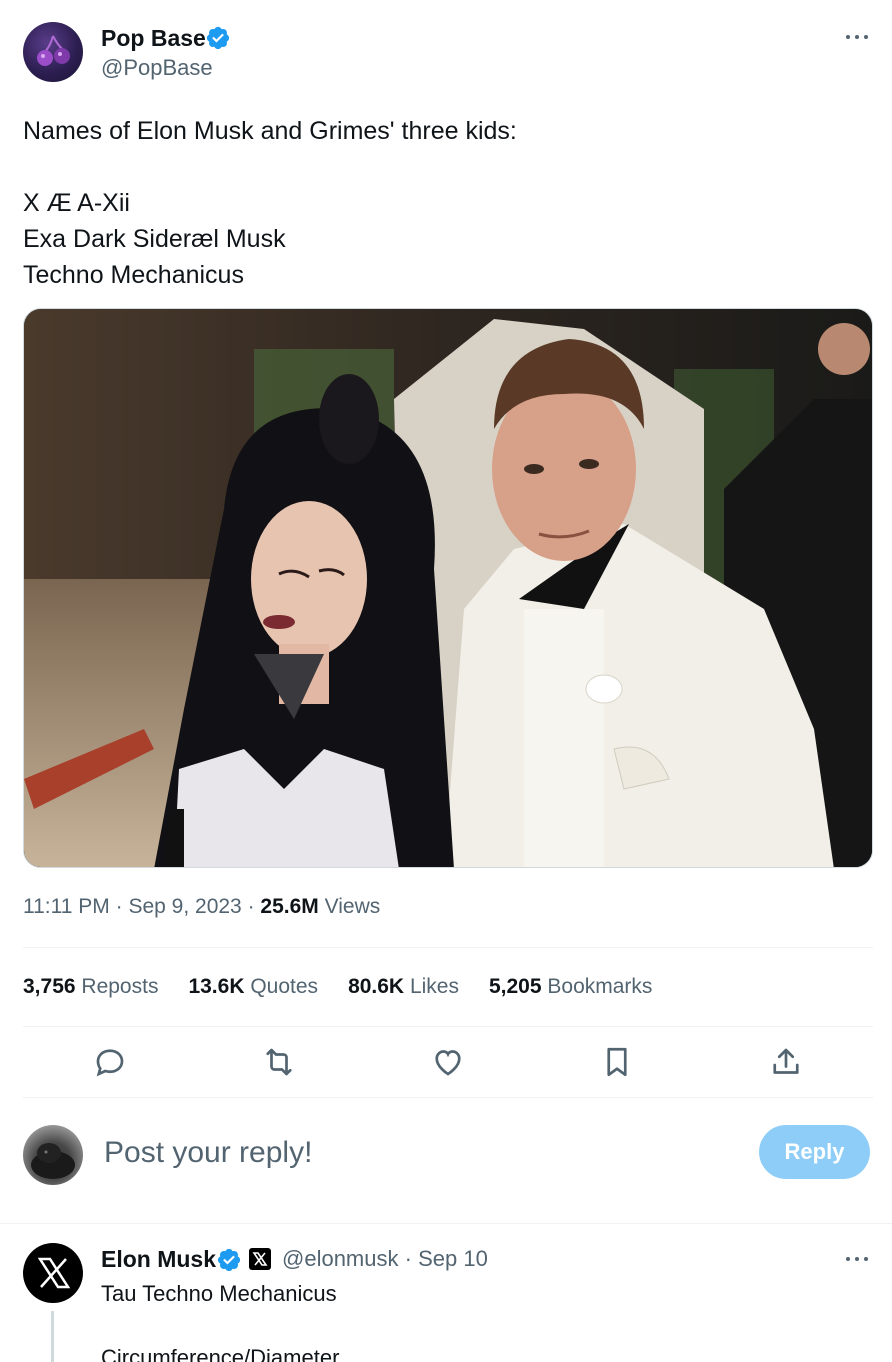 This screenshot has height=1362, width=892. What do you see at coordinates (53, 1155) in the screenshot?
I see `user-avatar` at bounding box center [53, 1155].